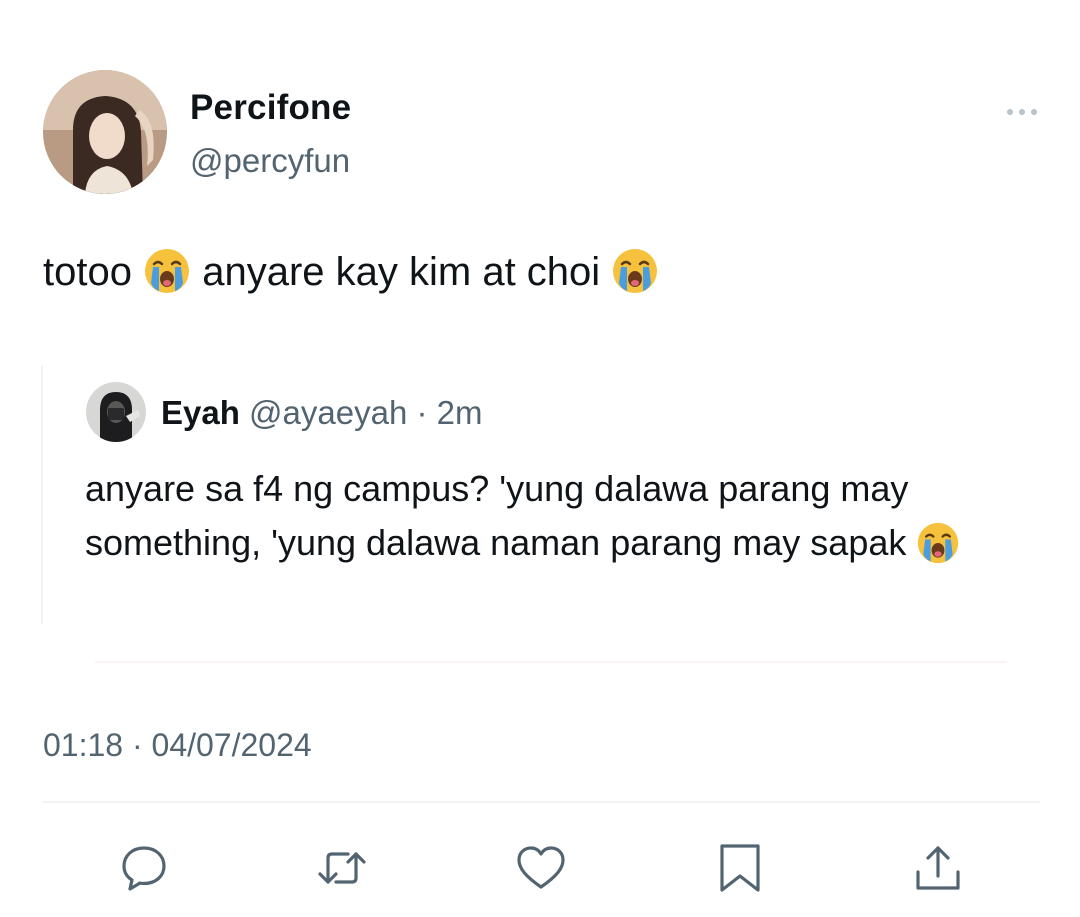 The width and height of the screenshot is (1080, 917). Describe the element at coordinates (541, 802) in the screenshot. I see `action-bar-divider` at that location.